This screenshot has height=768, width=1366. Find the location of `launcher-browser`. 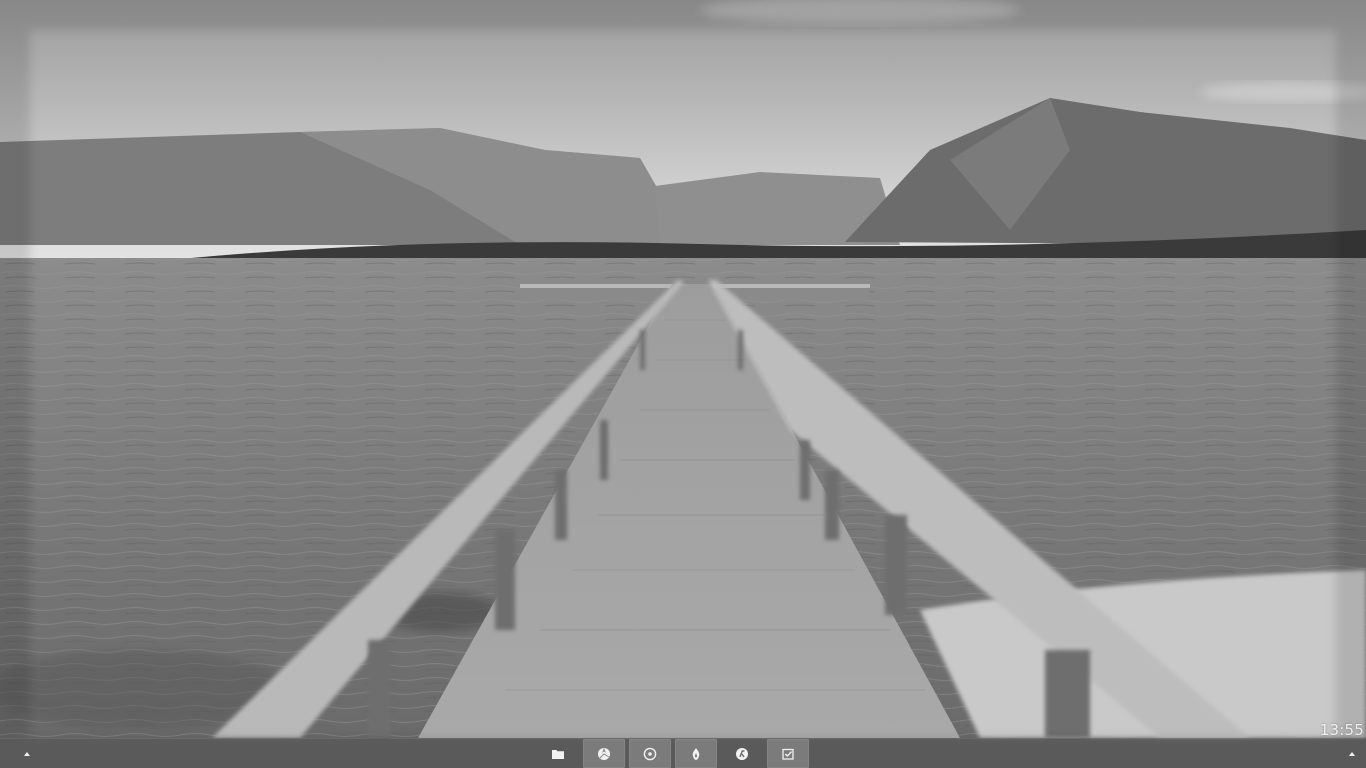

launcher-browser is located at coordinates (604, 753).